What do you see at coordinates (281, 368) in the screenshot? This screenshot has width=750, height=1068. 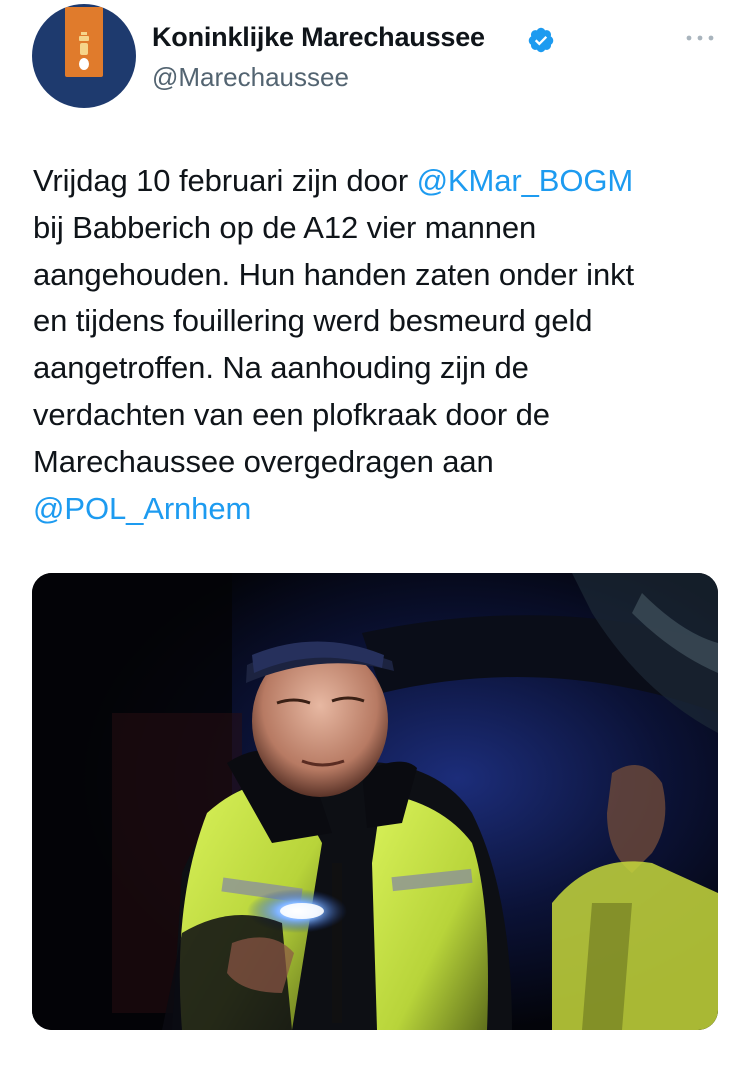 I see `tweet-text-fragment: aangetroffen. Na aanhouding zijn de` at bounding box center [281, 368].